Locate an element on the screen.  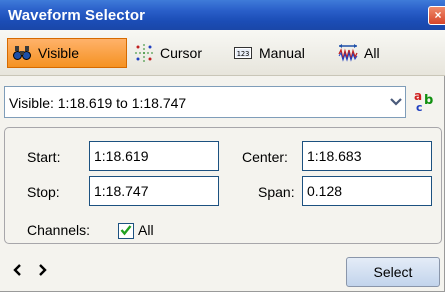
center-label: Center: is located at coordinates (265, 157).